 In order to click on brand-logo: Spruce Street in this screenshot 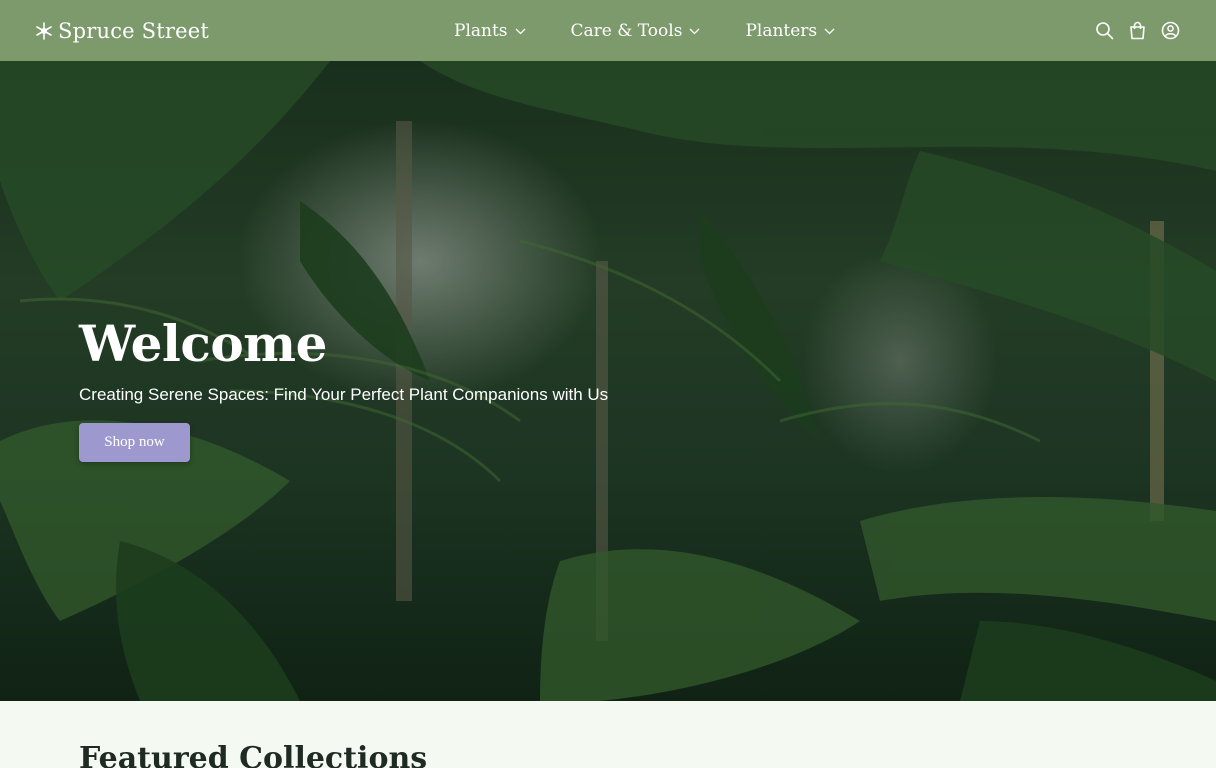, I will do `click(121, 30)`.